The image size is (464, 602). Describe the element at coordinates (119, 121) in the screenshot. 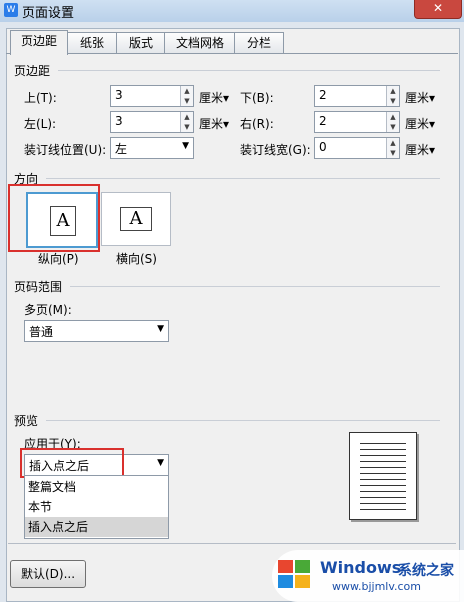

I see `left-margin-value: 3` at that location.